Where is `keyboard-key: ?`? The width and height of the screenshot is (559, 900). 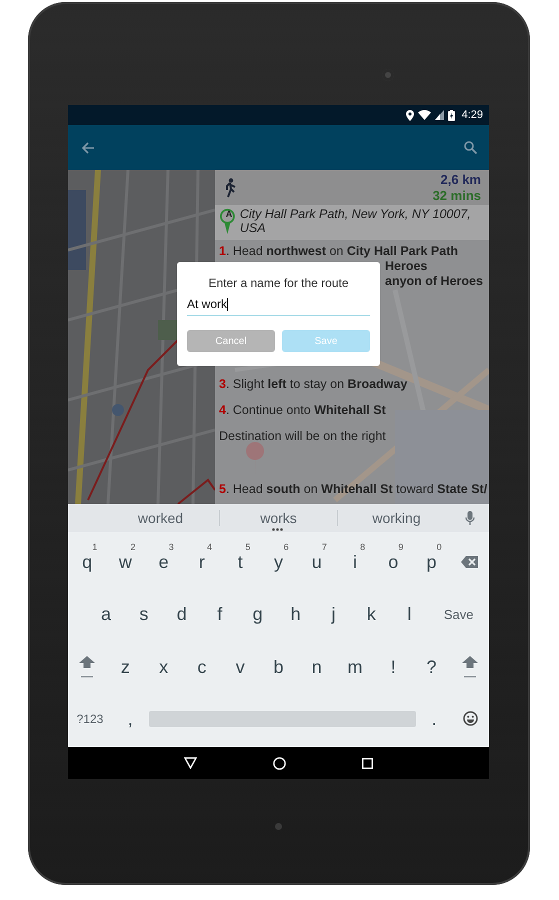
keyboard-key: ? is located at coordinates (431, 666).